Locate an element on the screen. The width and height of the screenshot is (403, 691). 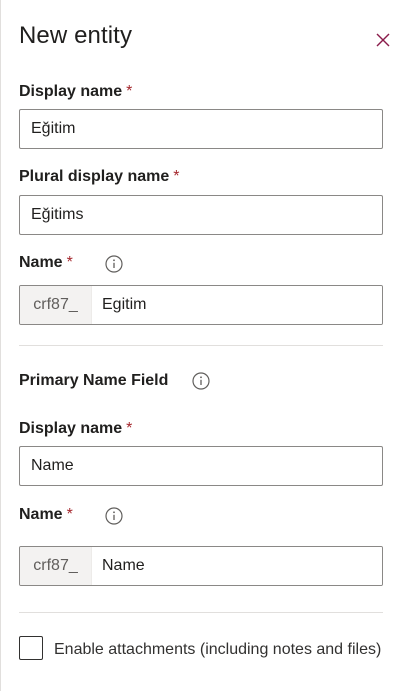
name-field: crf87_ is located at coordinates (201, 305).